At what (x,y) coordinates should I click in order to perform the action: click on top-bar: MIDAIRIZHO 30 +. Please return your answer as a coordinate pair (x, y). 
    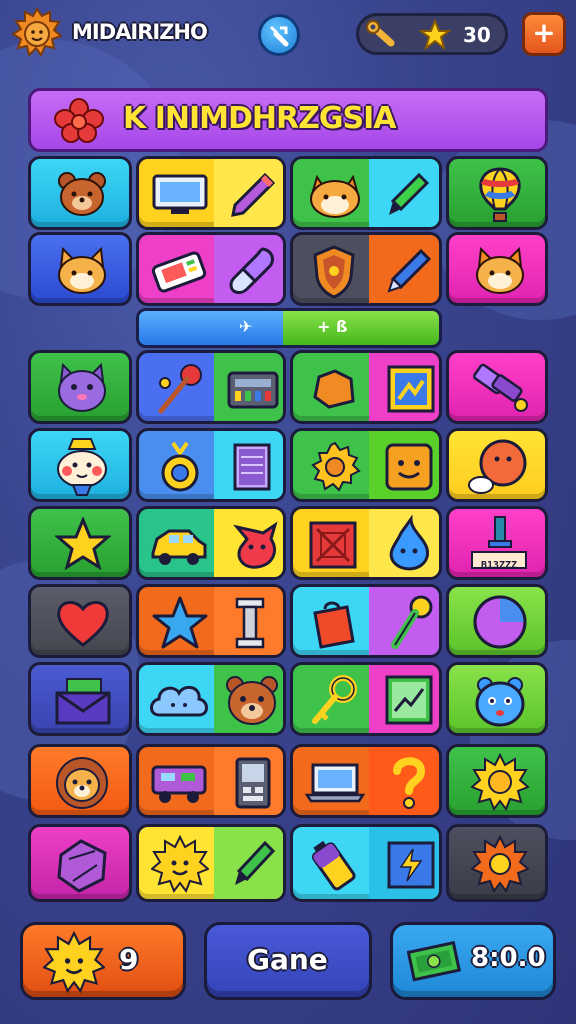
    Looking at the image, I should click on (288, 35).